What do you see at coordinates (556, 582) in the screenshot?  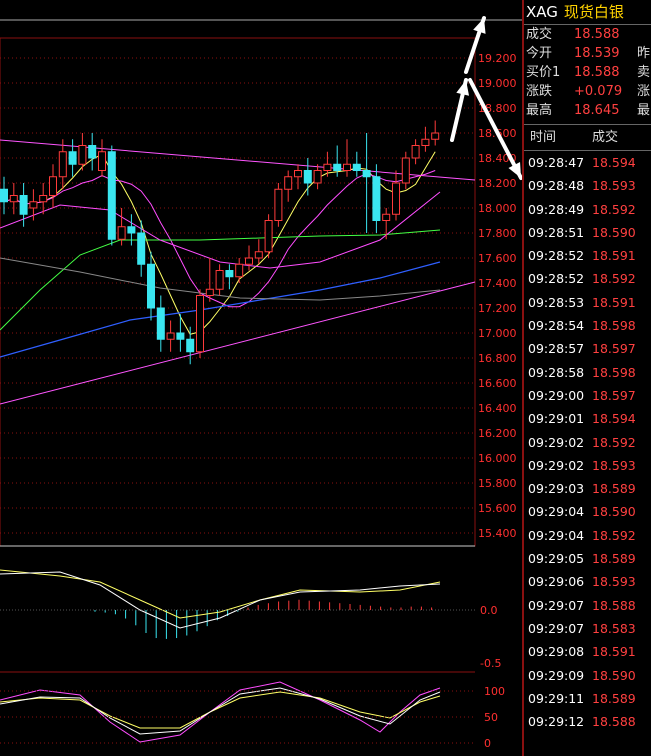 I see `tick-time: 09:29:06` at bounding box center [556, 582].